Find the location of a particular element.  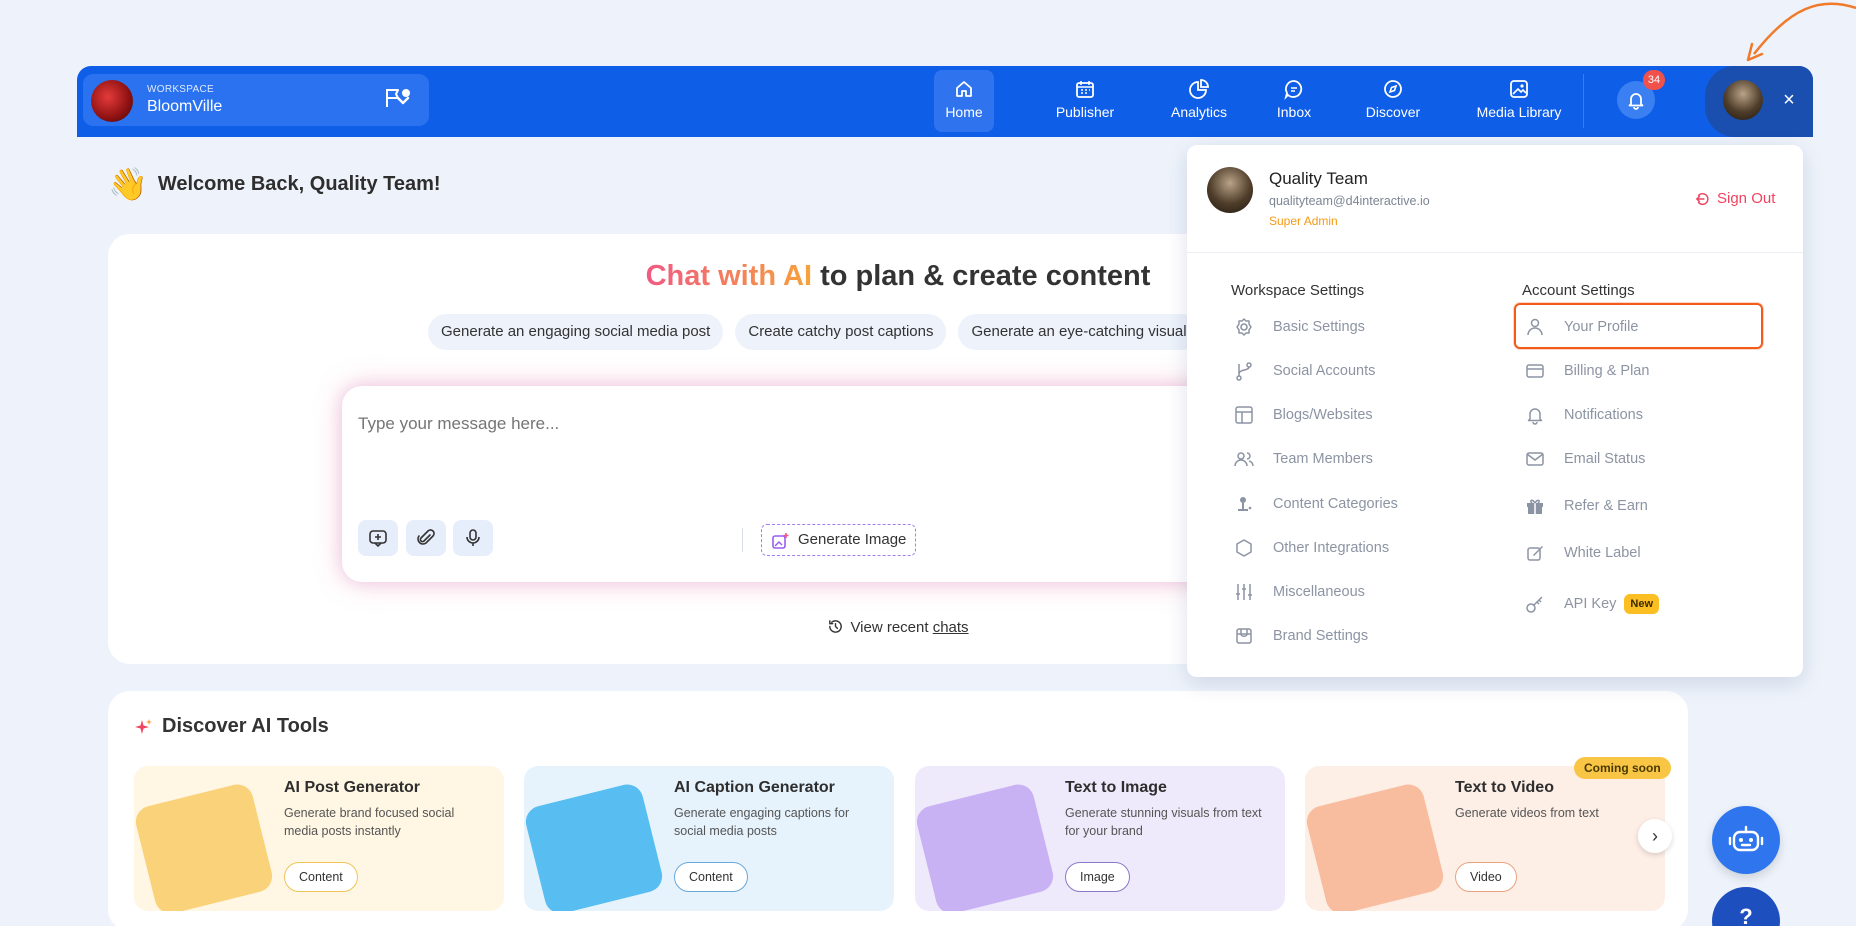

suggestion-chip: Generate an engaging social media post is located at coordinates (576, 332).